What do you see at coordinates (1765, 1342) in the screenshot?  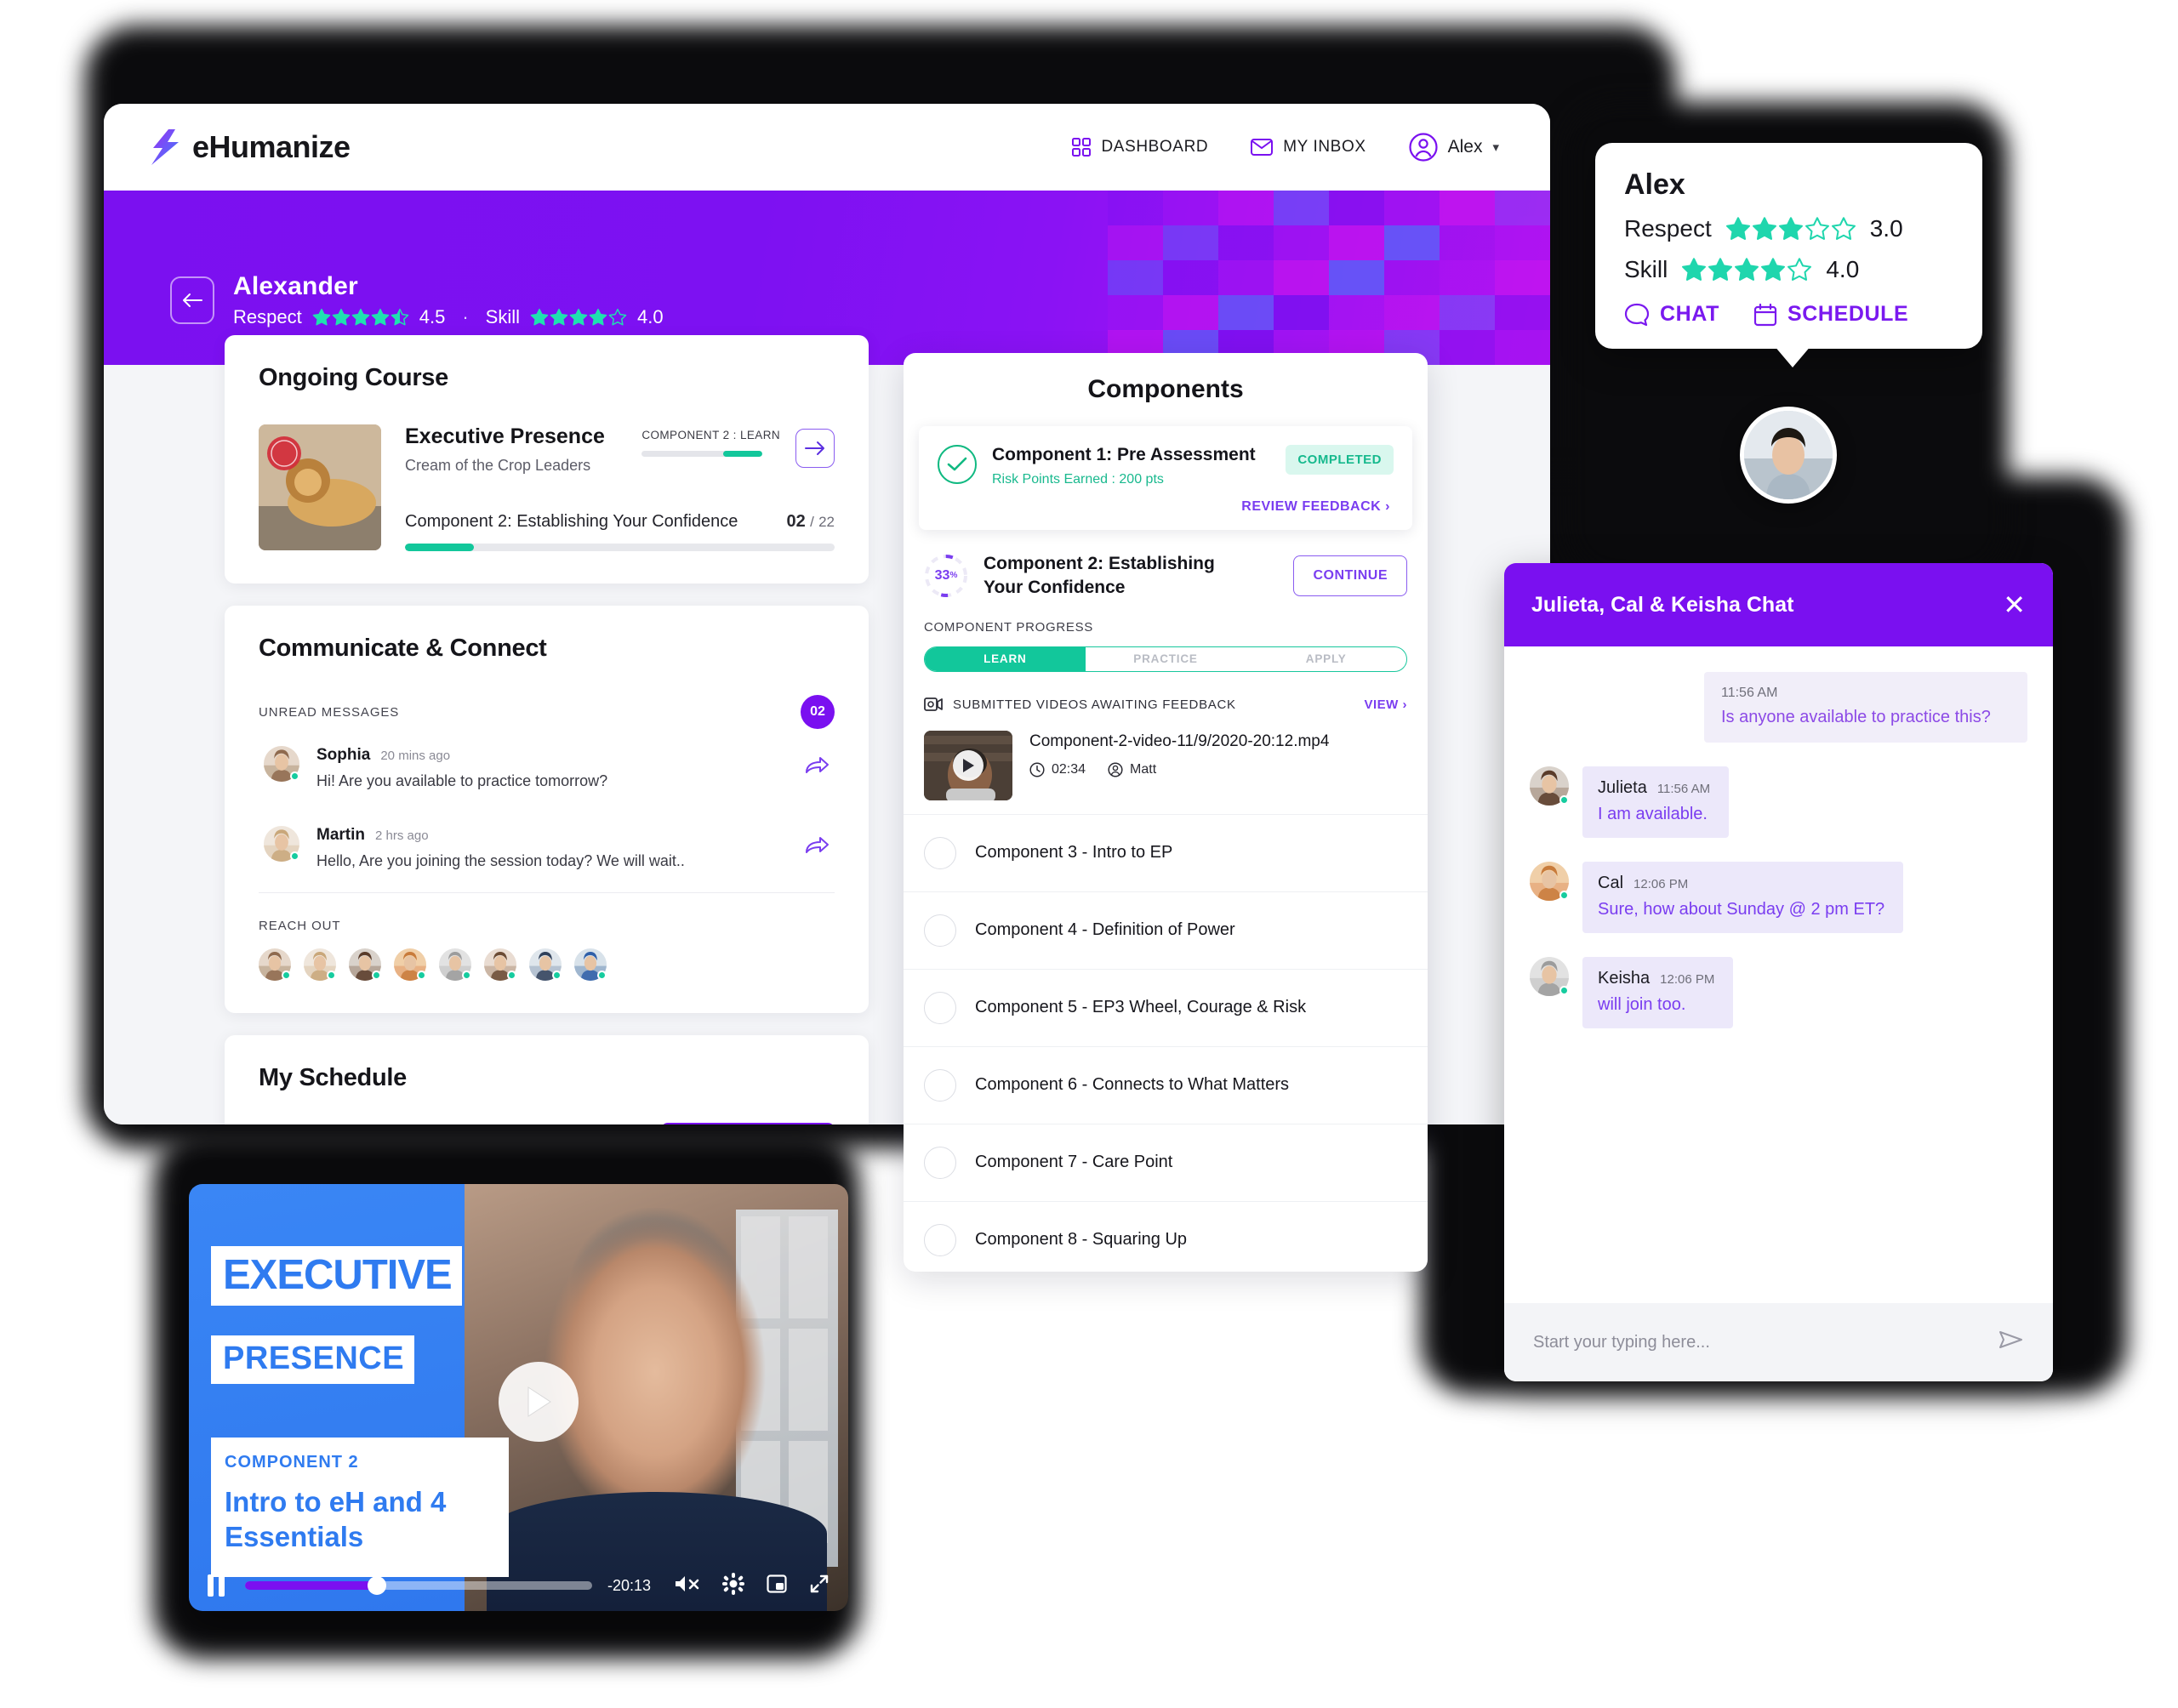 I see `chat-input` at bounding box center [1765, 1342].